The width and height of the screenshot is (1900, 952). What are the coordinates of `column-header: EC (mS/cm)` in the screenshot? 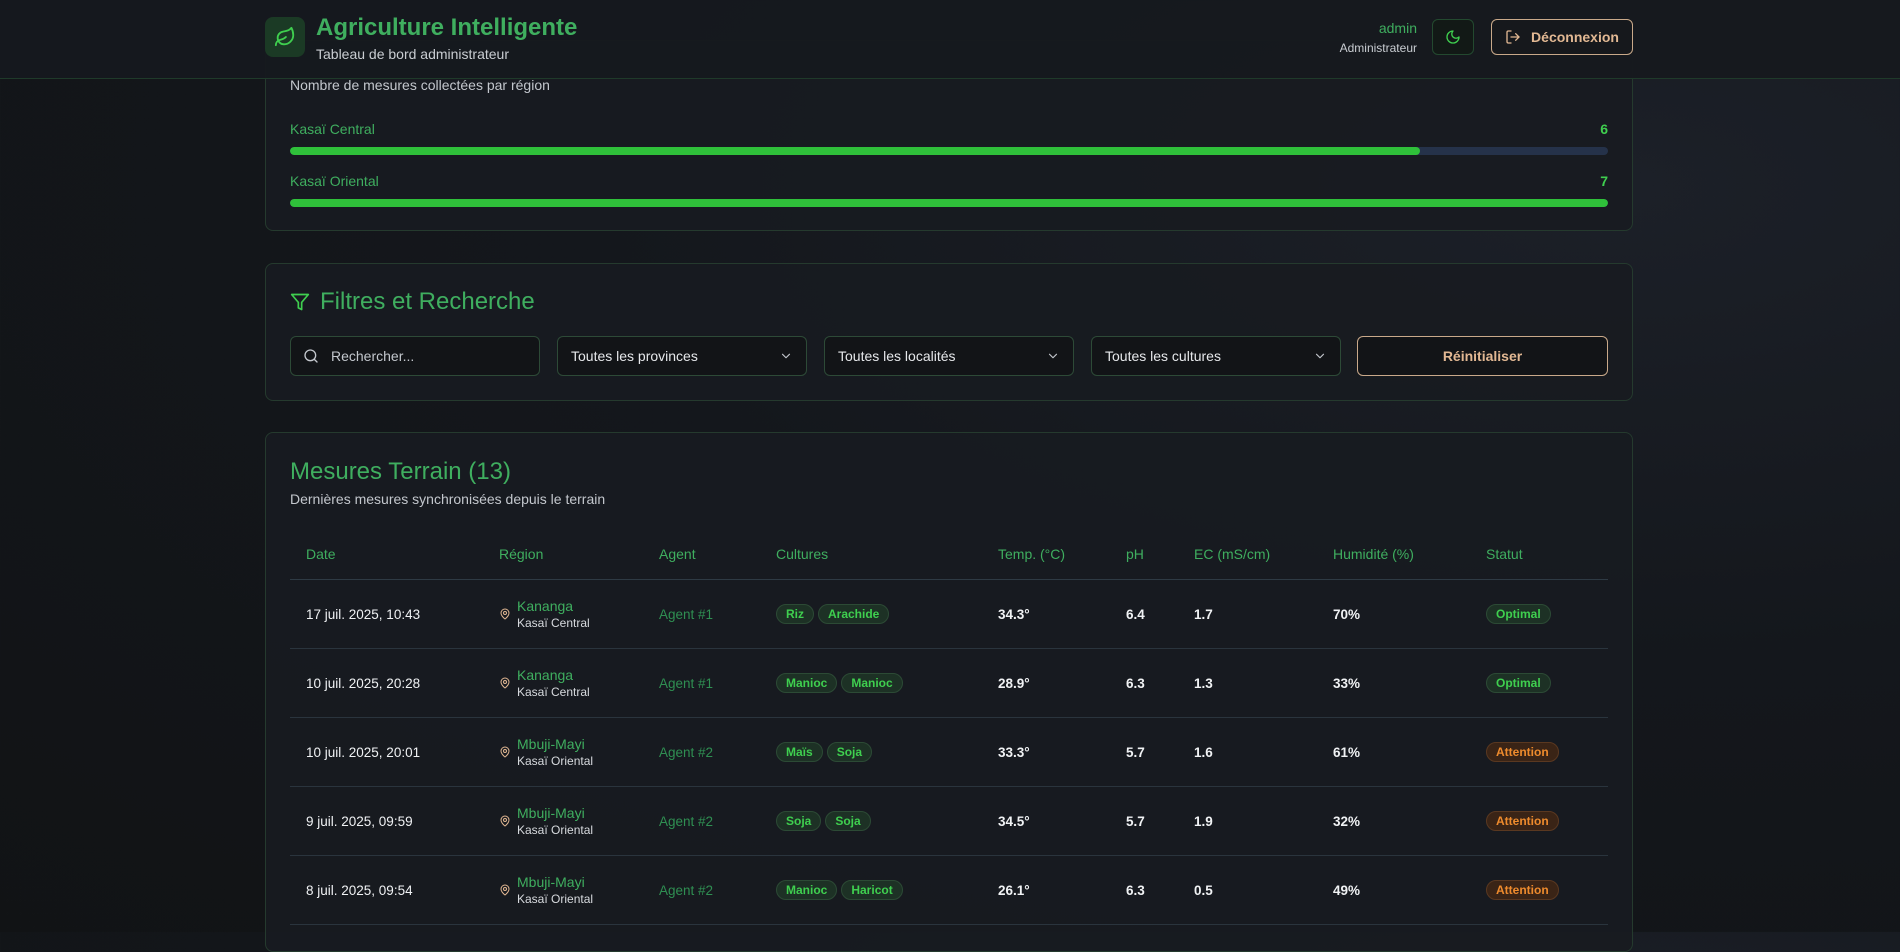 It's located at (1247, 554).